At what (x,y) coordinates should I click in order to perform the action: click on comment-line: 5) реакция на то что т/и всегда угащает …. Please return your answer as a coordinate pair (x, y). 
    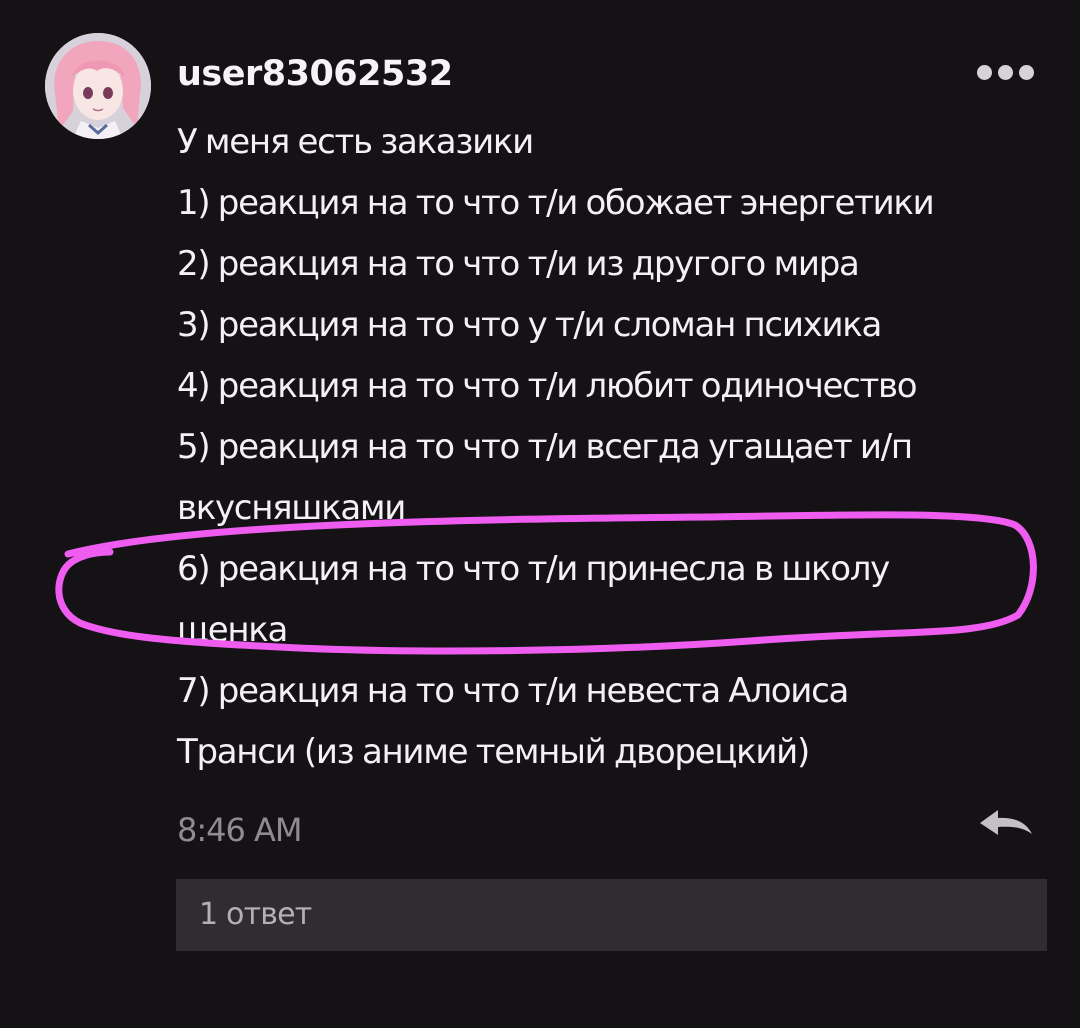
    Looking at the image, I should click on (545, 447).